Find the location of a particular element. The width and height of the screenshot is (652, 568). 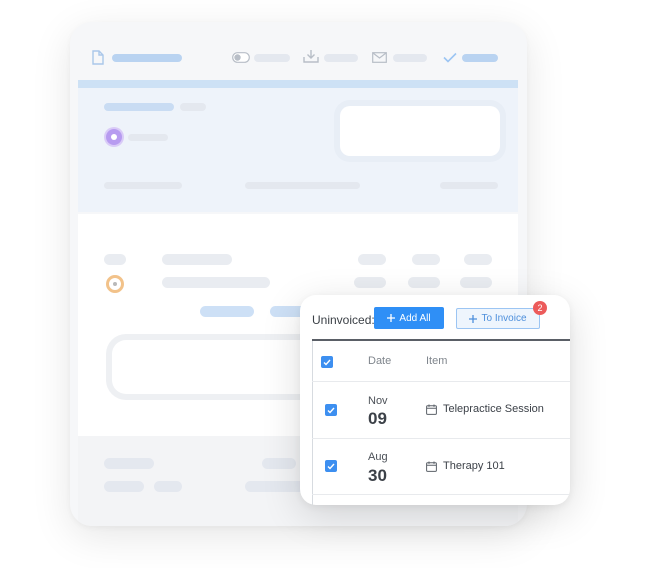

add-all-button: Add All is located at coordinates (409, 318).